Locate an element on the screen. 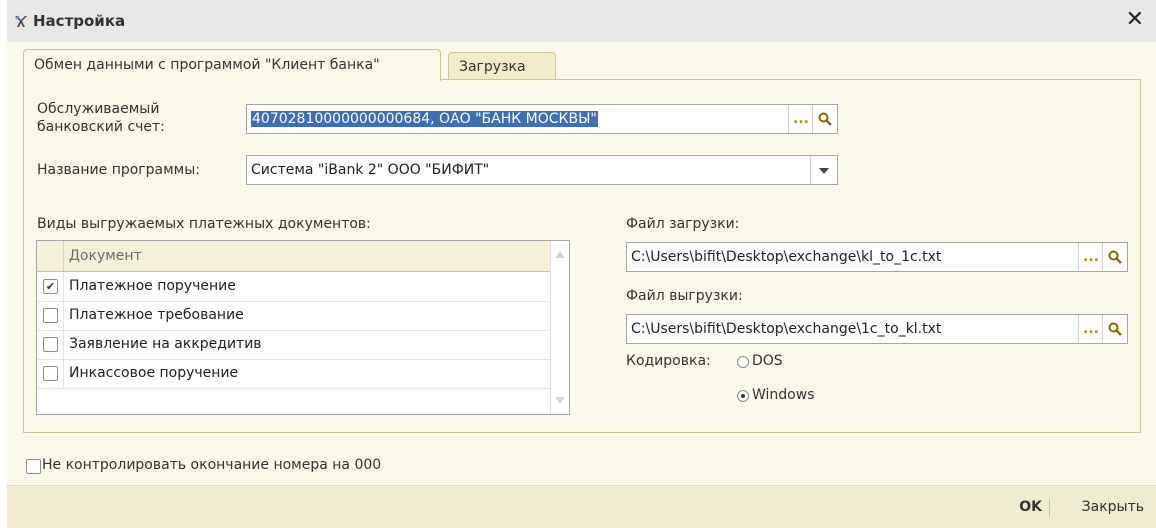 This screenshot has width=1156, height=528. export-file-search-button is located at coordinates (1114, 329).